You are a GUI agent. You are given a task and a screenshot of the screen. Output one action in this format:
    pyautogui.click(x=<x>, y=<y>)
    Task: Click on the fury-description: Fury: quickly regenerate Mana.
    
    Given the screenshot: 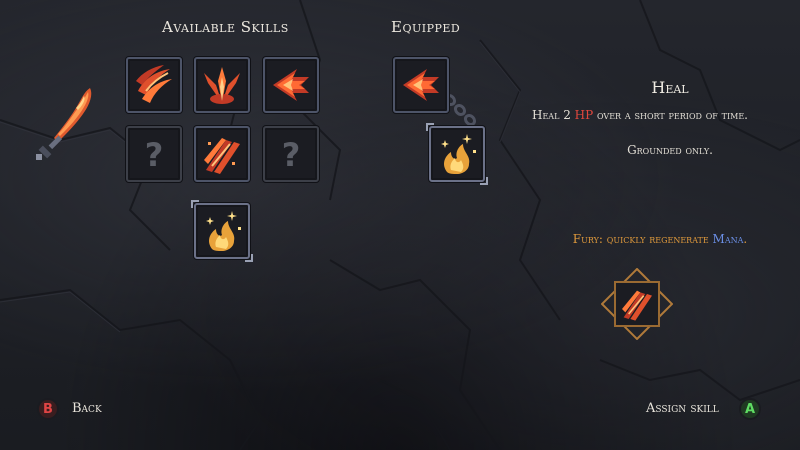 What is the action you would take?
    pyautogui.click(x=655, y=239)
    